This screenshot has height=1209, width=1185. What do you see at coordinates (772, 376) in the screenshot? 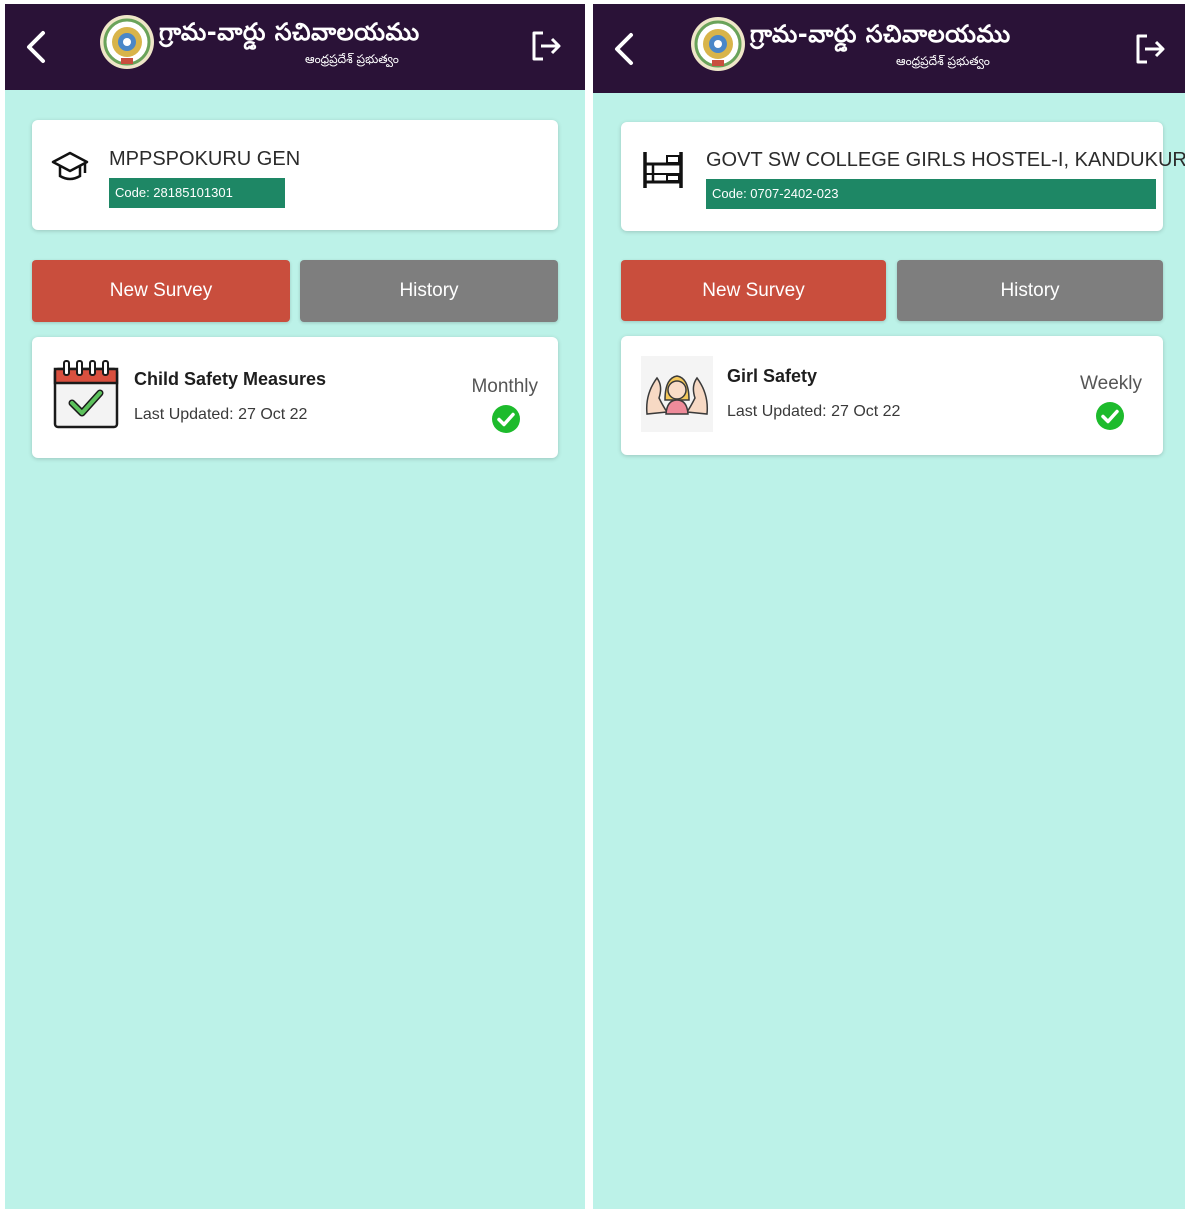
I see `survey-title: Girl Safety` at bounding box center [772, 376].